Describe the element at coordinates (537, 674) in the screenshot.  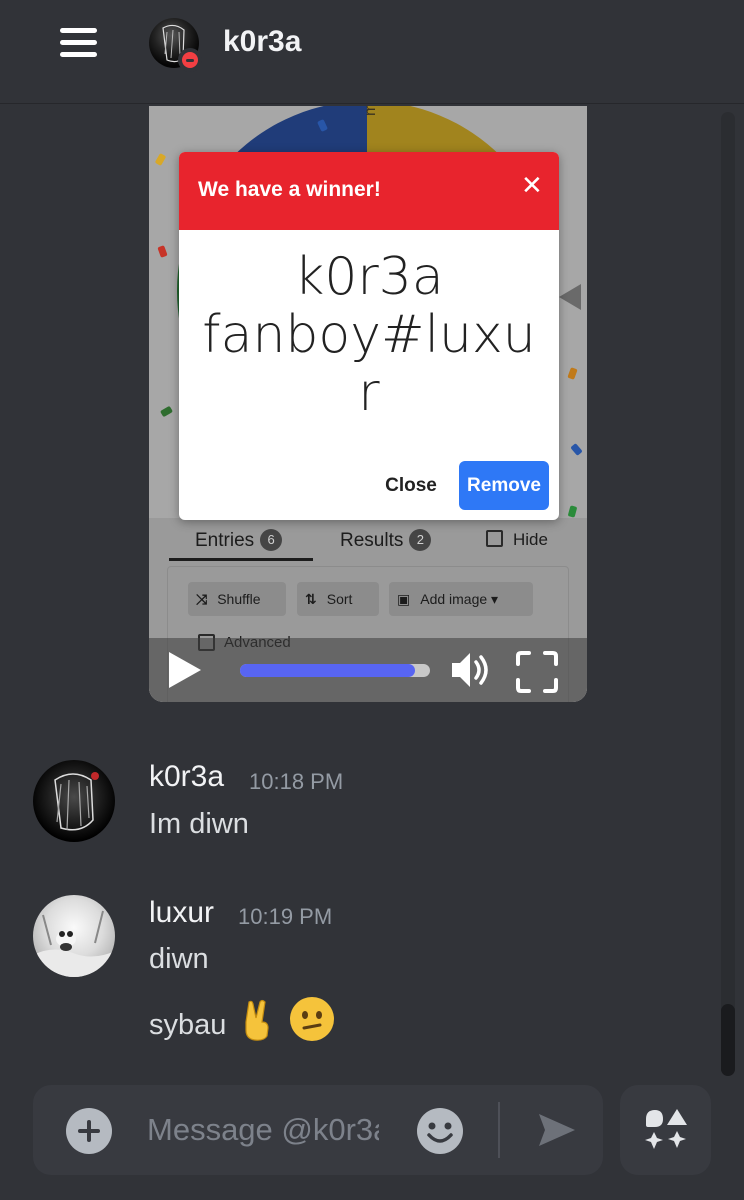
I see `fullscreen-icon` at that location.